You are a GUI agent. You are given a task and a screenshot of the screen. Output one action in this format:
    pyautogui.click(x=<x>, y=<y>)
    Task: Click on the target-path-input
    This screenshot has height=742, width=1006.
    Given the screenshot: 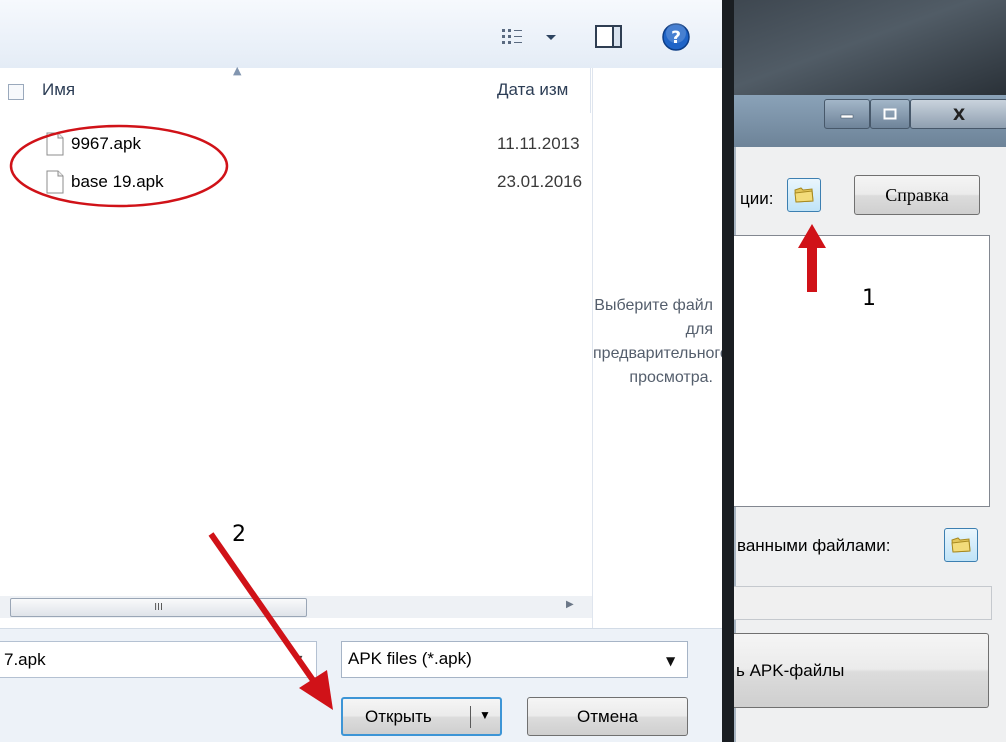 What is the action you would take?
    pyautogui.click(x=863, y=603)
    